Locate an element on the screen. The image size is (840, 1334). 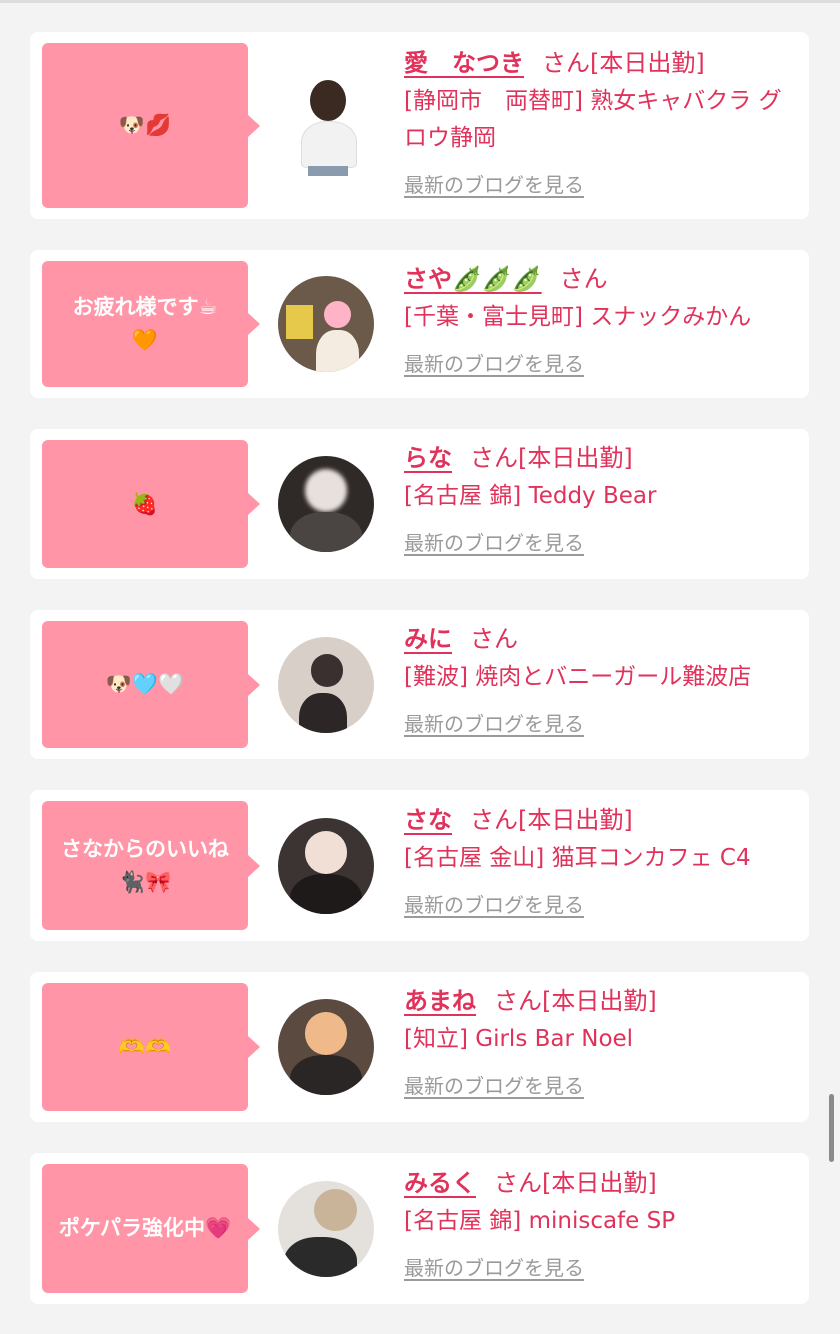
cast-info: さや🫛🫛🫛 さん [千葉・富士見町] スナックみかん 最新のブログを見る is located at coordinates (596, 319).